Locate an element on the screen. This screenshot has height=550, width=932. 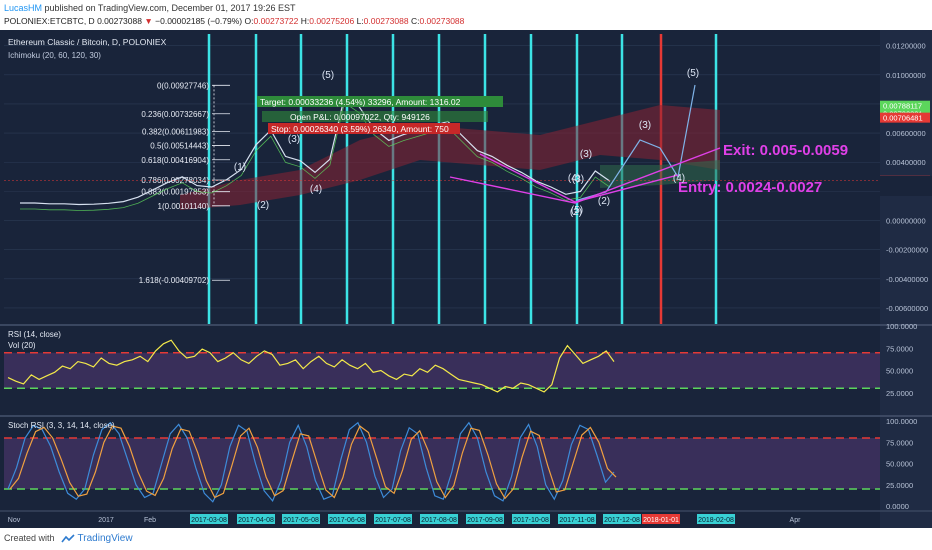
volume-title: Vol (20) is located at coordinates (22, 345).